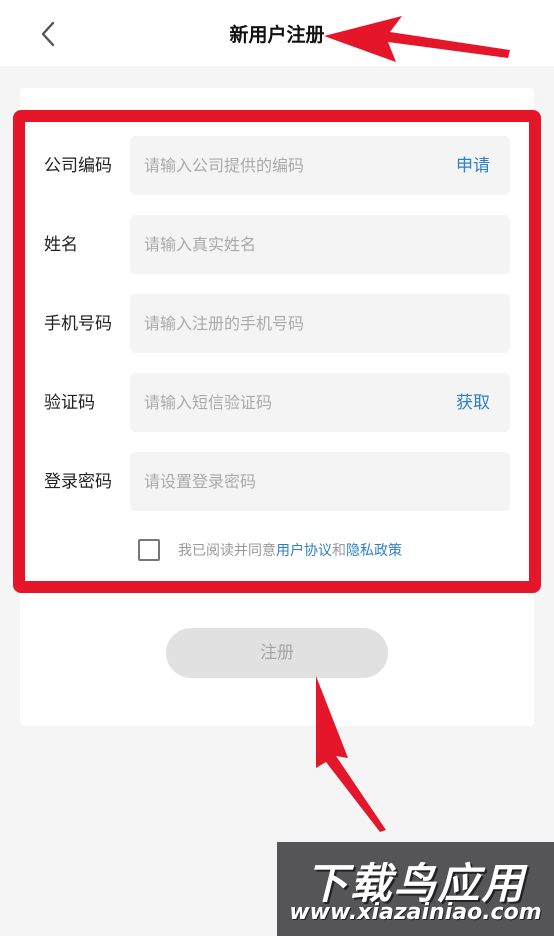 Image resolution: width=554 pixels, height=936 pixels. I want to click on annotation-arrow-top, so click(417, 39).